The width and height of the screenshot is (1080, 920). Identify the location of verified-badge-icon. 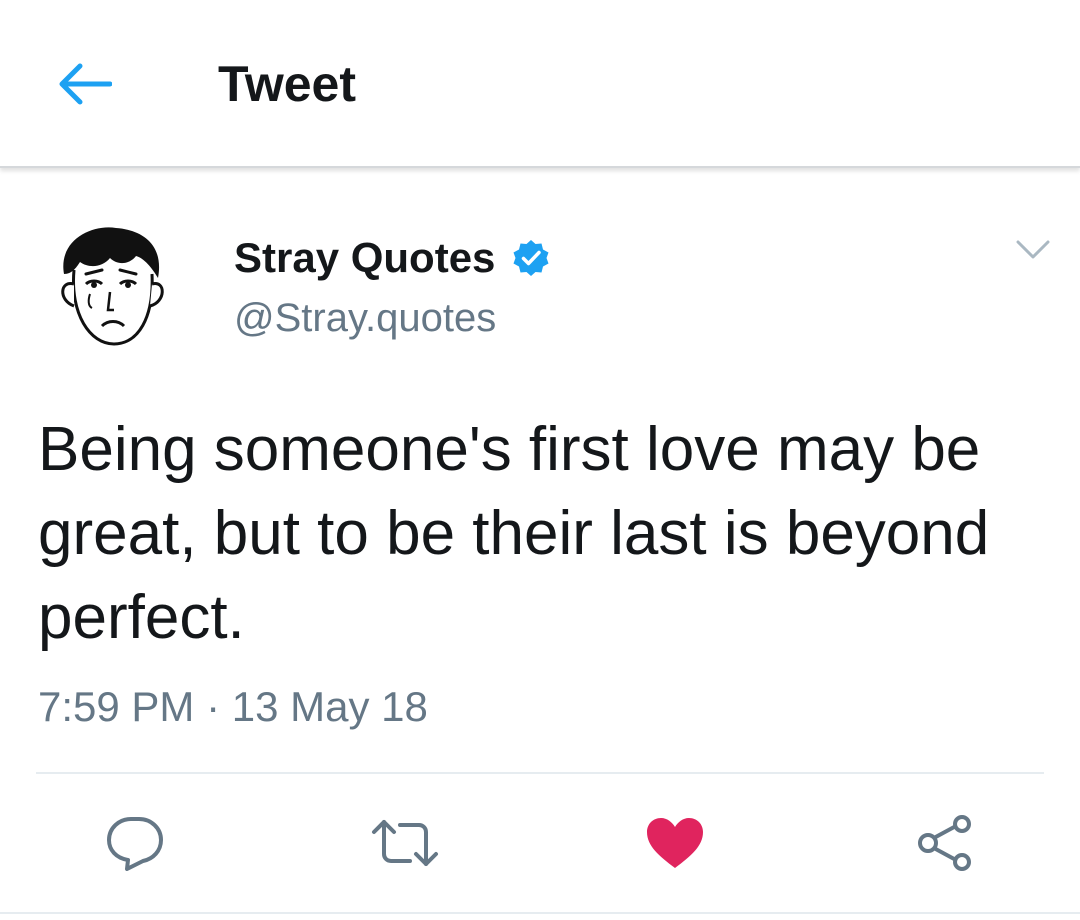
(531, 258).